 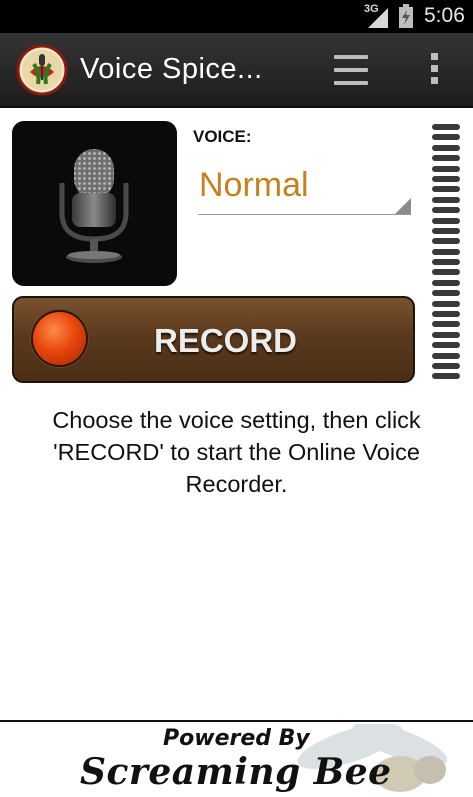 I want to click on menu-icon, so click(x=351, y=70).